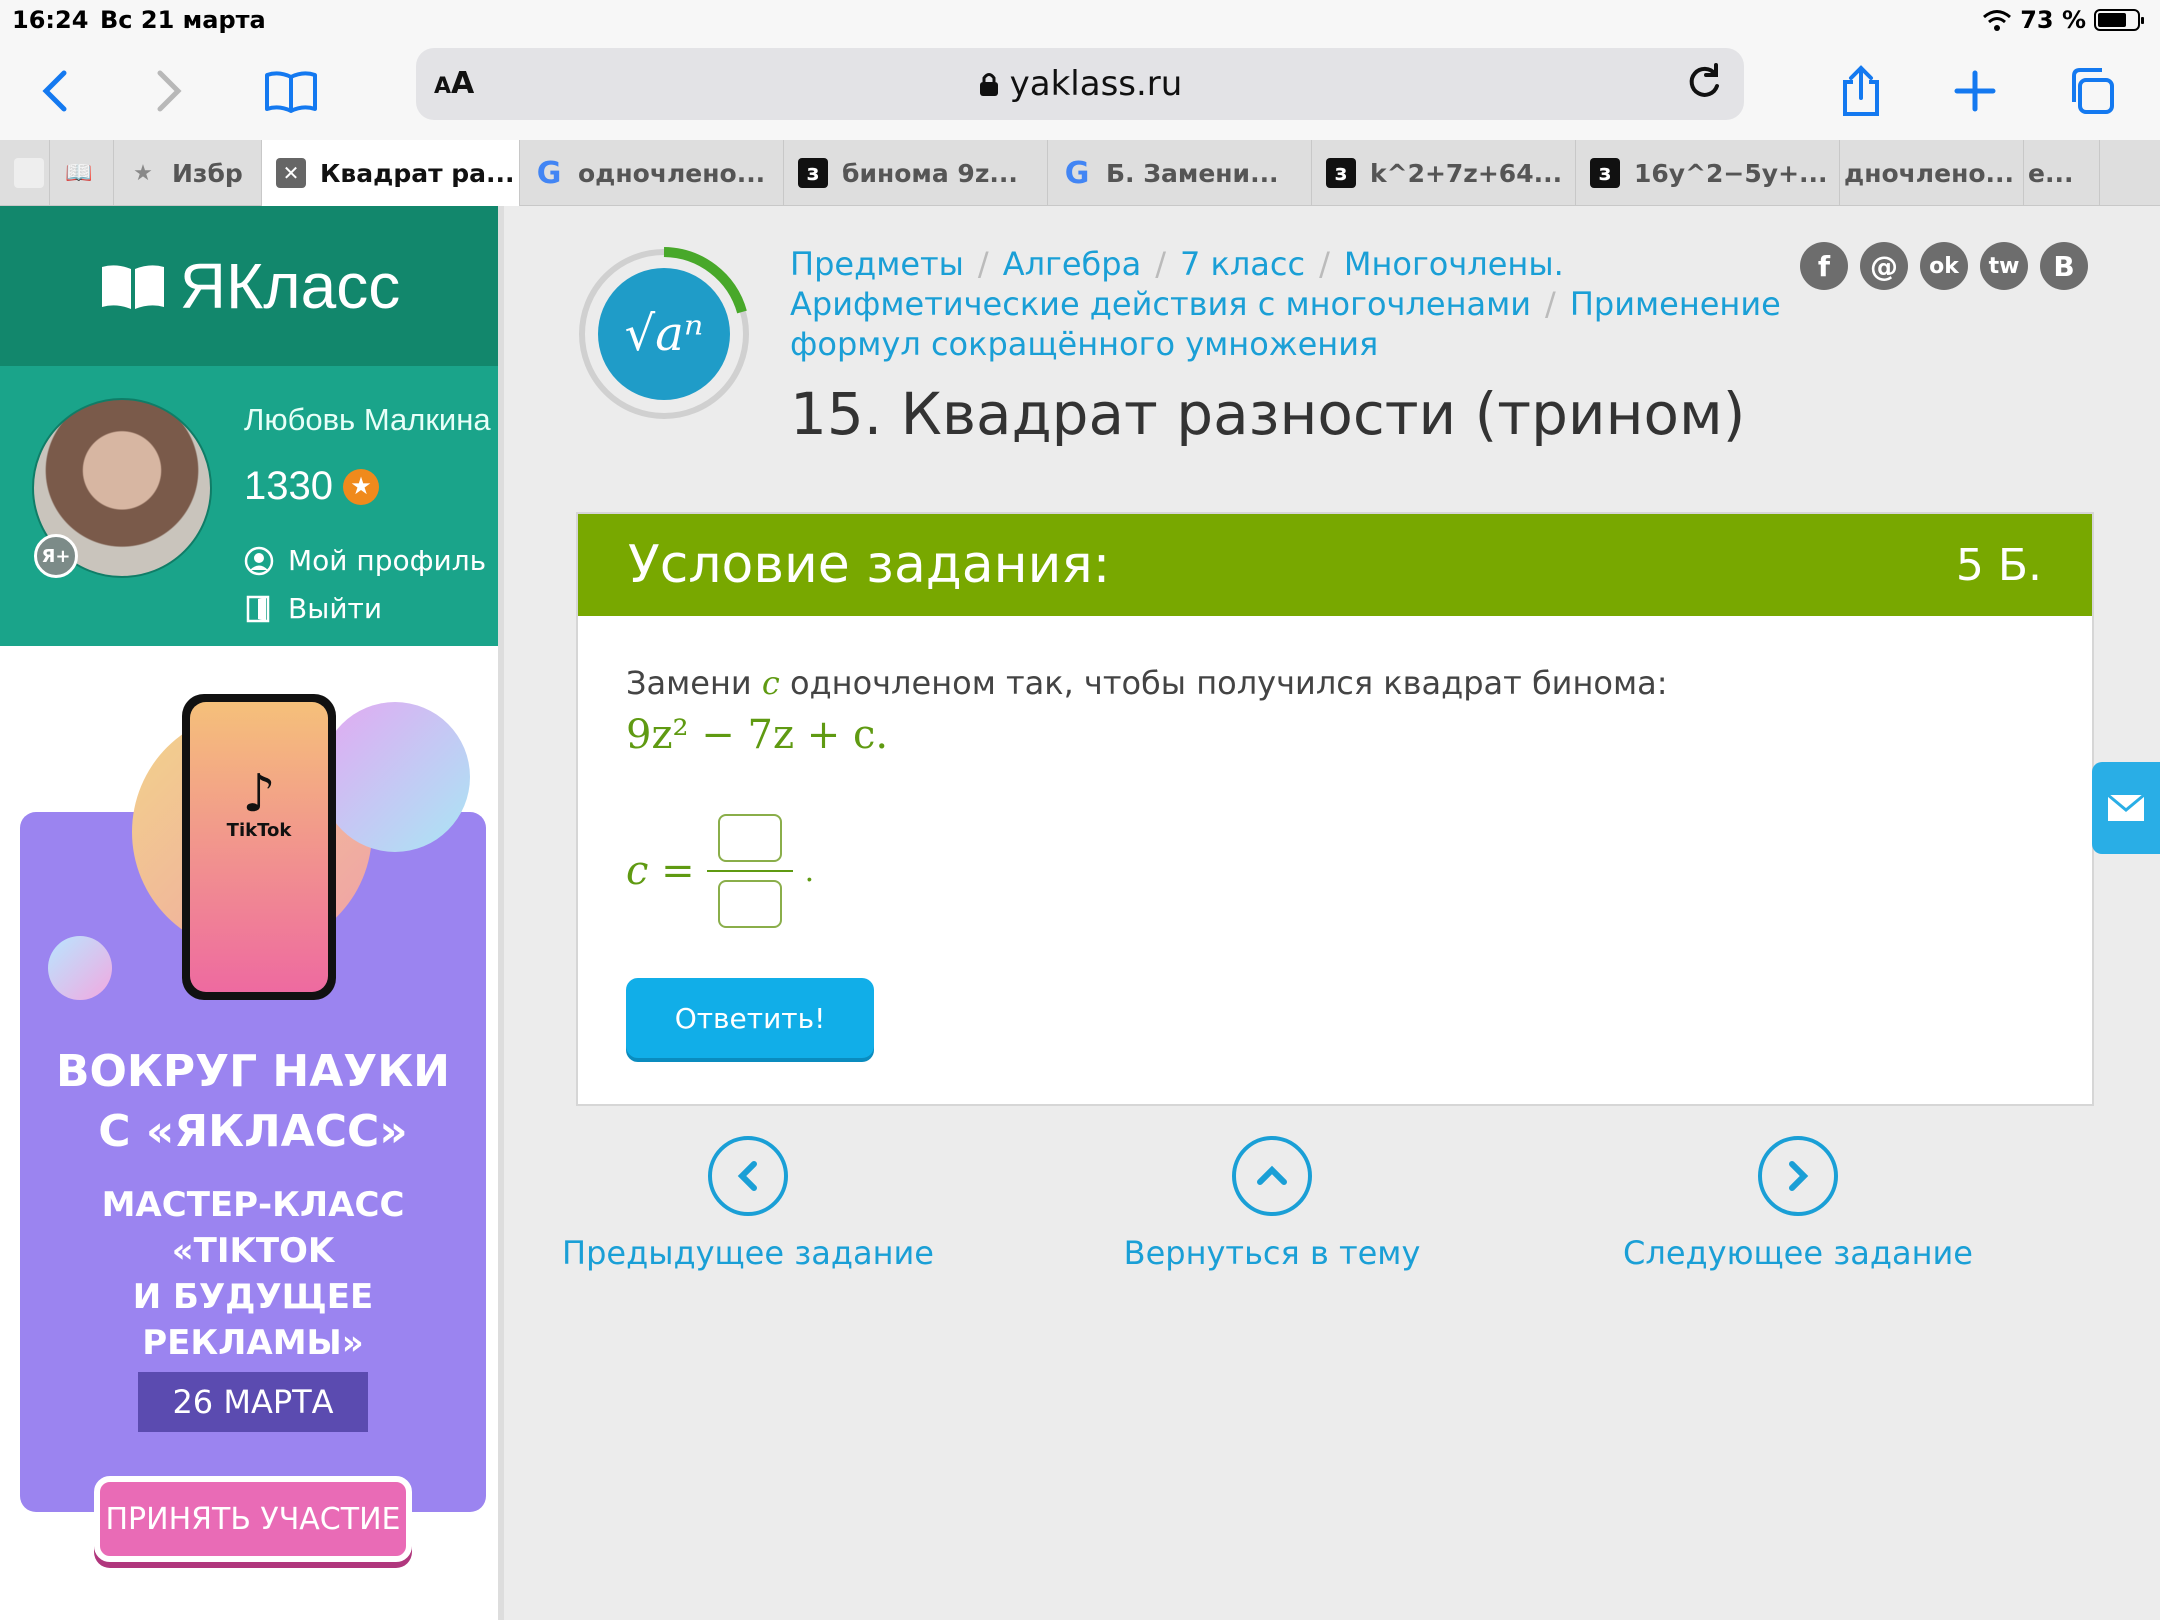 This screenshot has height=1620, width=2160. I want to click on lock-icon, so click(988, 84).